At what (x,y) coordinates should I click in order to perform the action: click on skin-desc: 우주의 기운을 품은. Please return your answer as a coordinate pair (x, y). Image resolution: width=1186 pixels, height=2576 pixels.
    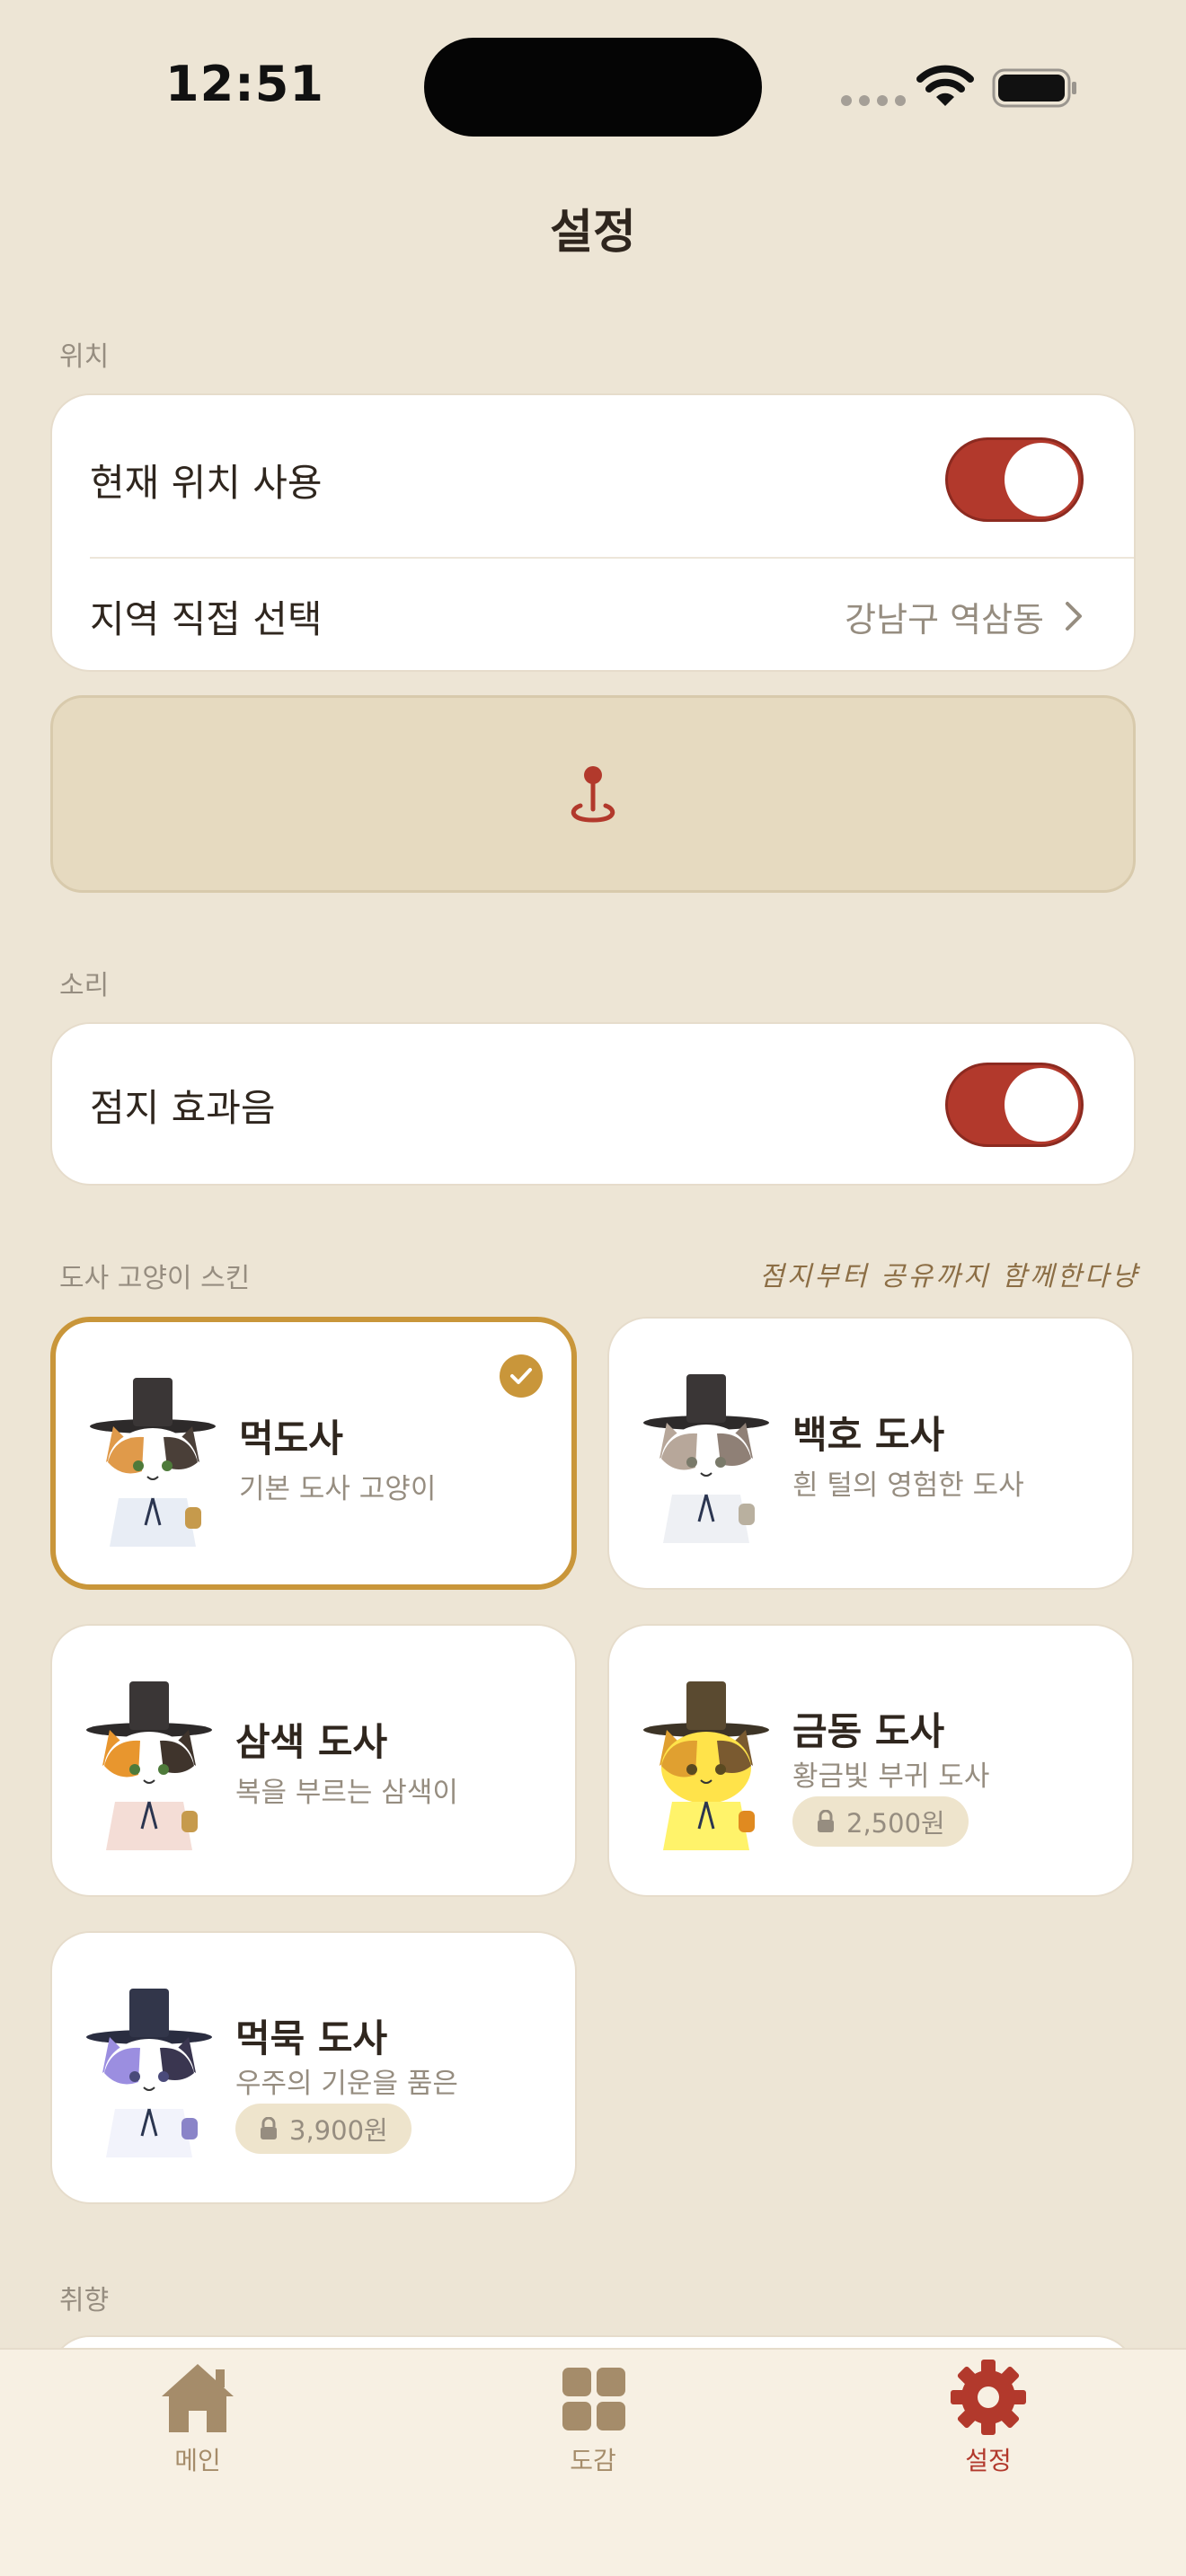
    Looking at the image, I should click on (346, 2084).